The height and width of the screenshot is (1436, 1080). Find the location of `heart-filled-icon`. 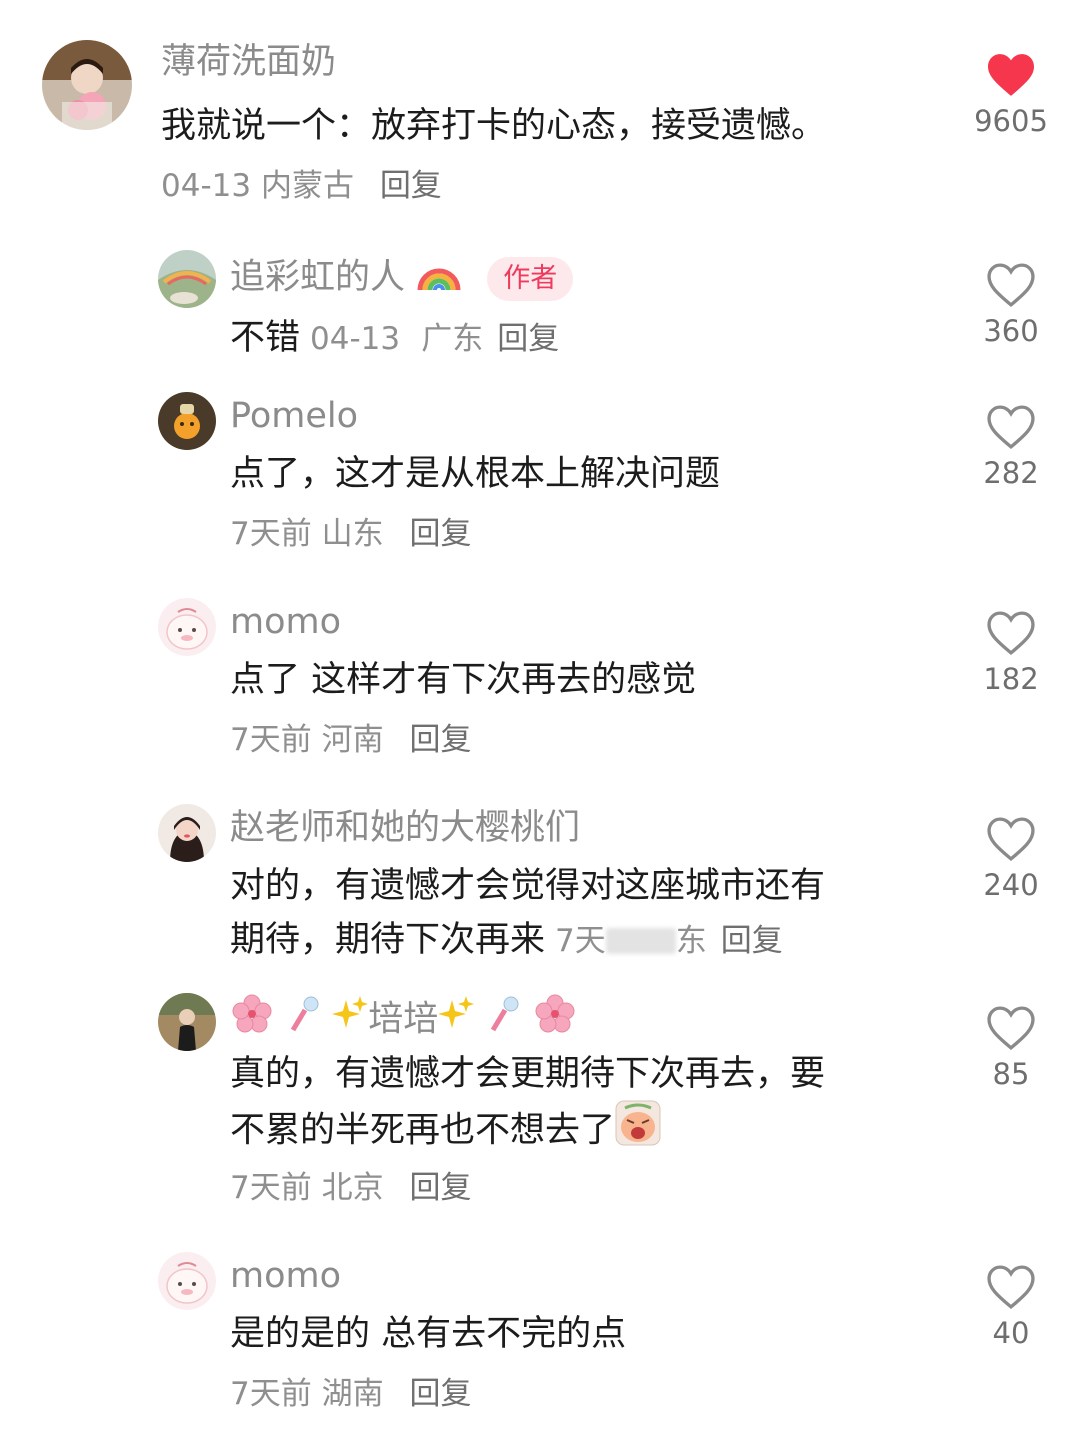

heart-filled-icon is located at coordinates (1011, 75).